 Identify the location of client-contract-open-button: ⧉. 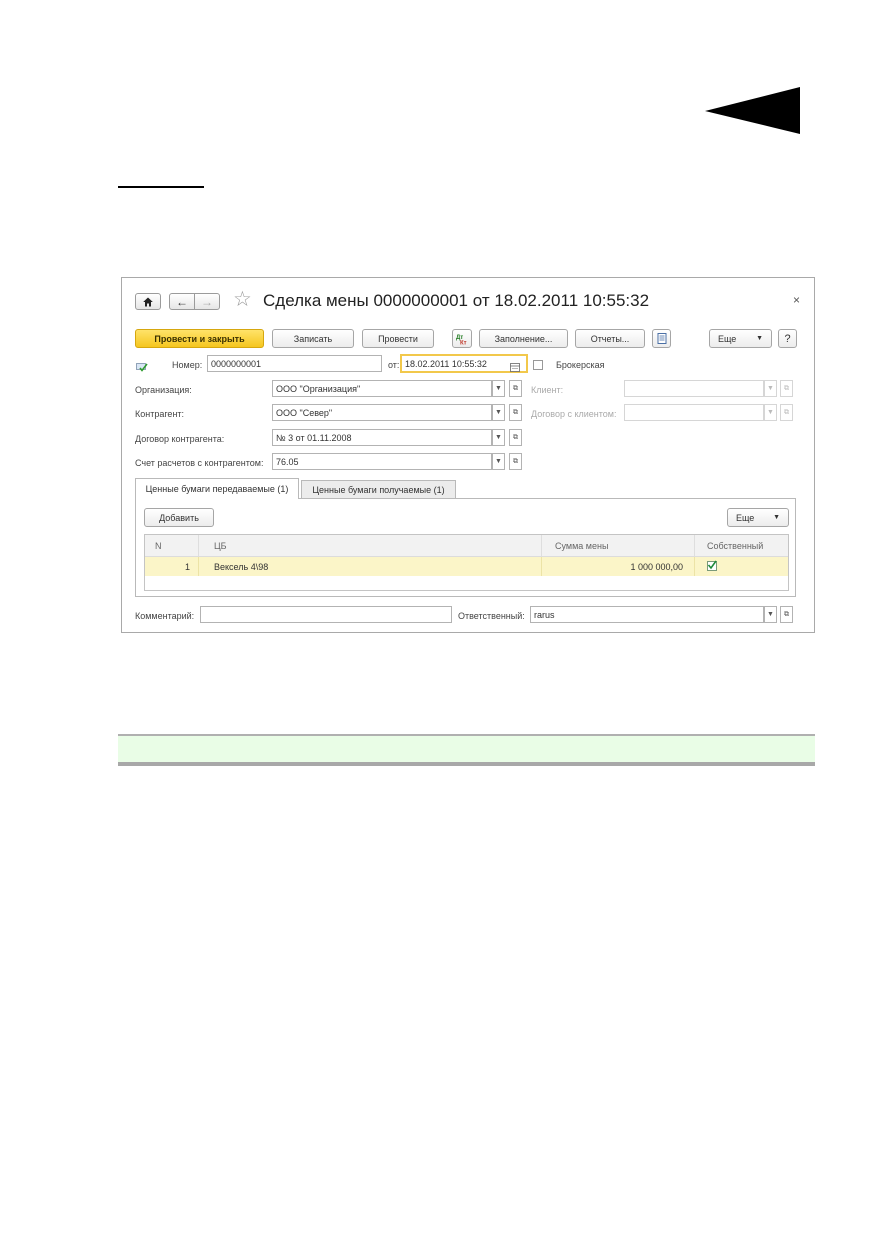
(786, 412).